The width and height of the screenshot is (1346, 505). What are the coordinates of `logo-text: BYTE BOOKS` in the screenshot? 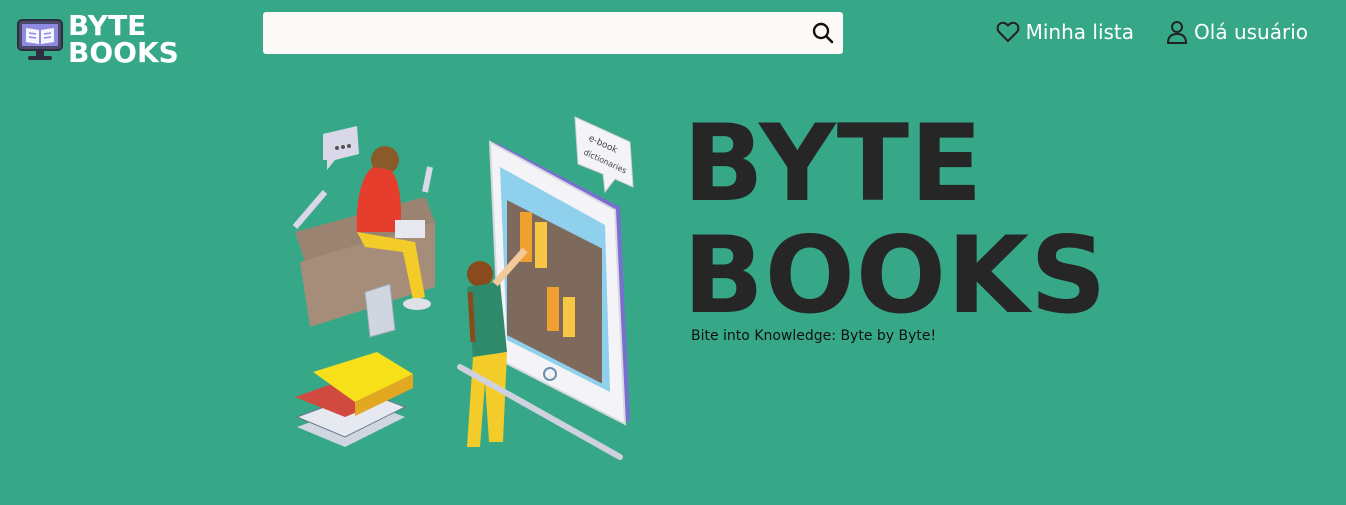 It's located at (123, 39).